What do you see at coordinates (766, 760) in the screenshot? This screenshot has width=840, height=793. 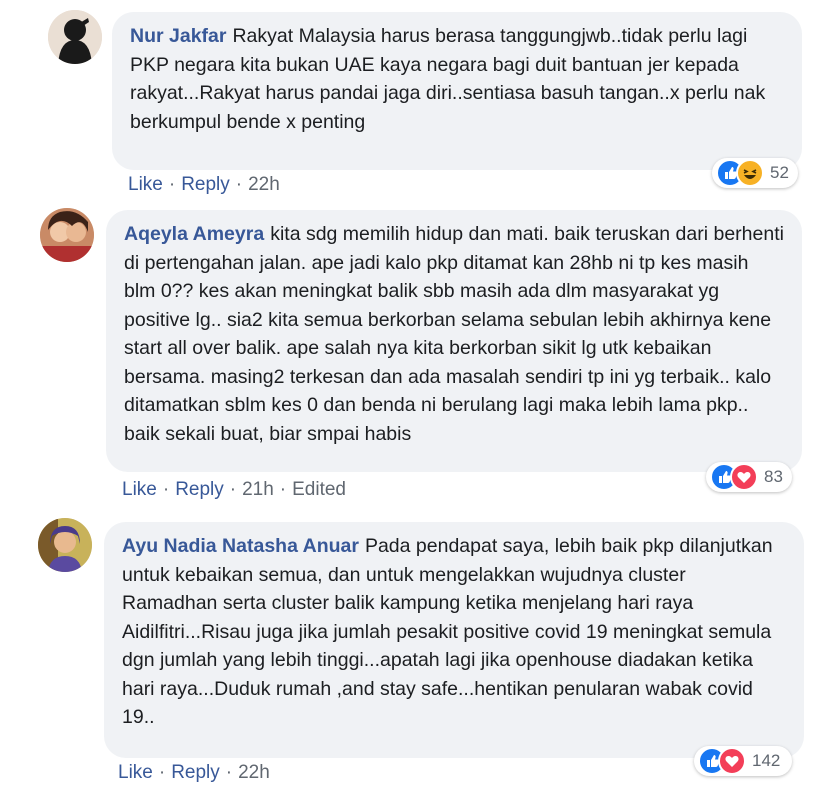 I see `reaction-count: 142` at bounding box center [766, 760].